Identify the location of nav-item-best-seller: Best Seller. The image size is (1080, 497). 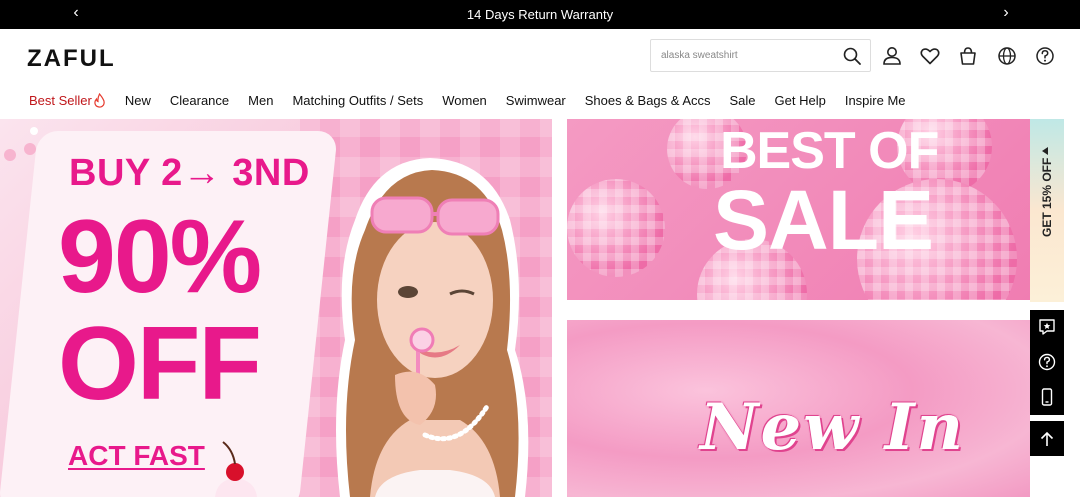
(67, 100).